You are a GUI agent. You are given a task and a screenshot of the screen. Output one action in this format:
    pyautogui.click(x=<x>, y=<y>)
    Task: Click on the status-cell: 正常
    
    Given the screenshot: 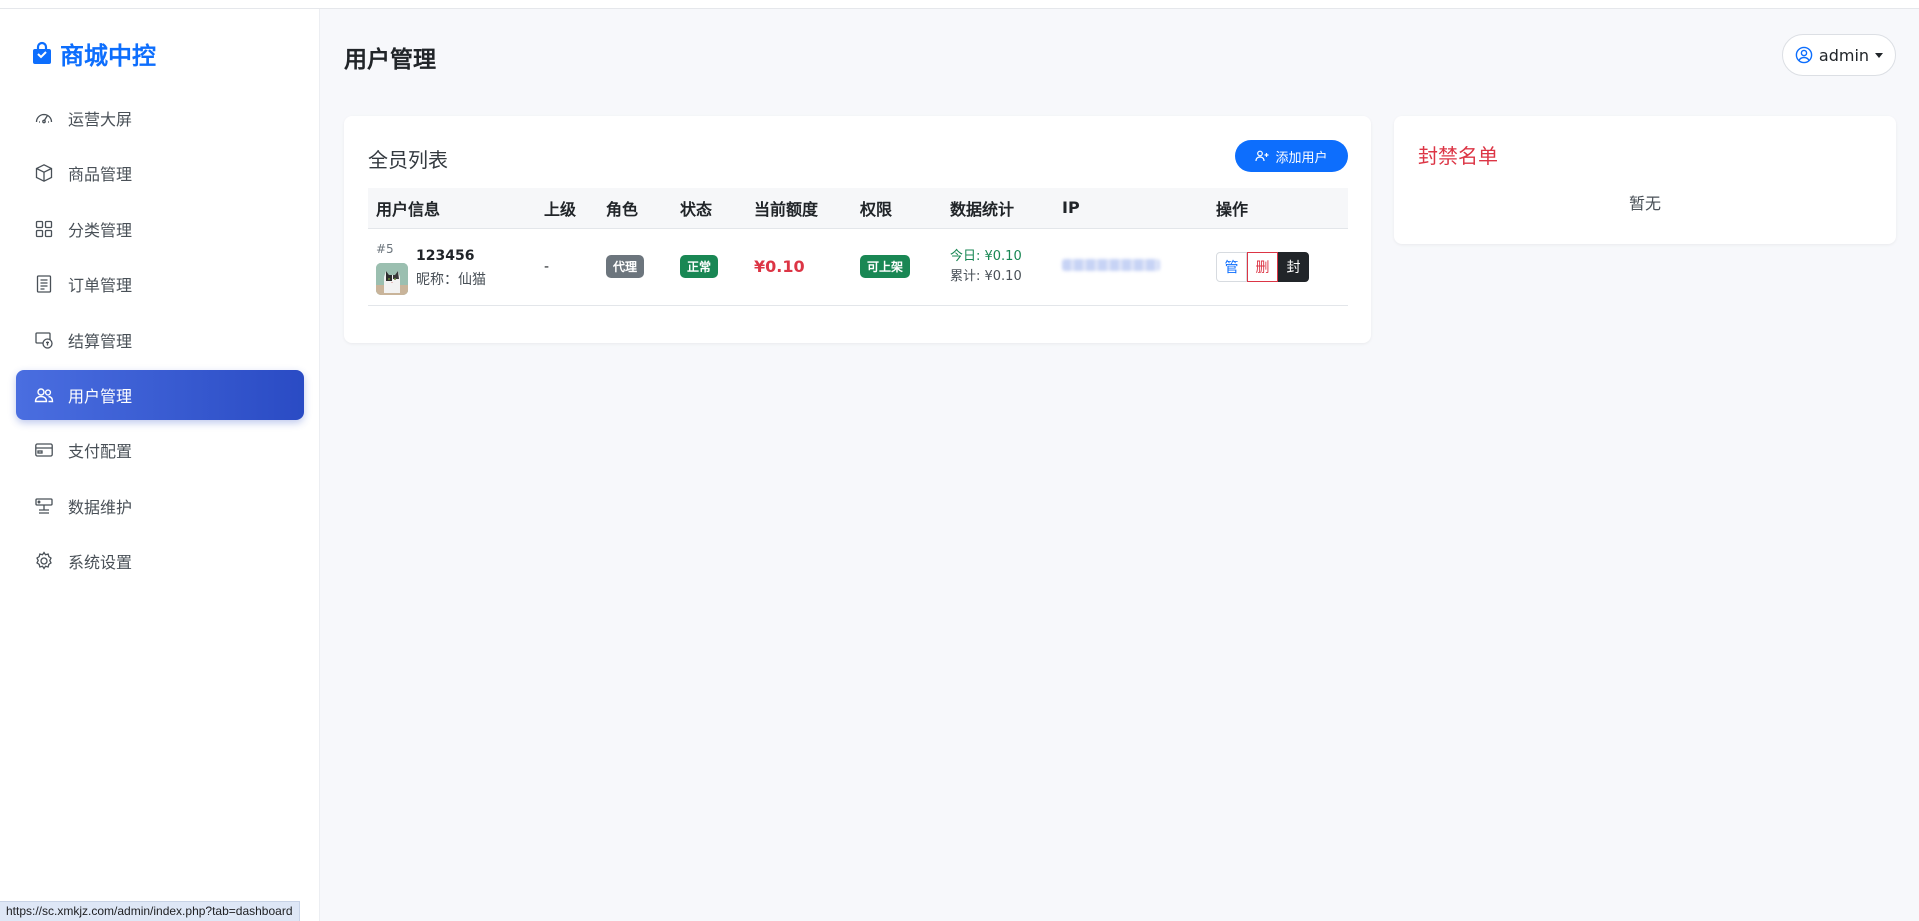 What is the action you would take?
    pyautogui.click(x=709, y=267)
    